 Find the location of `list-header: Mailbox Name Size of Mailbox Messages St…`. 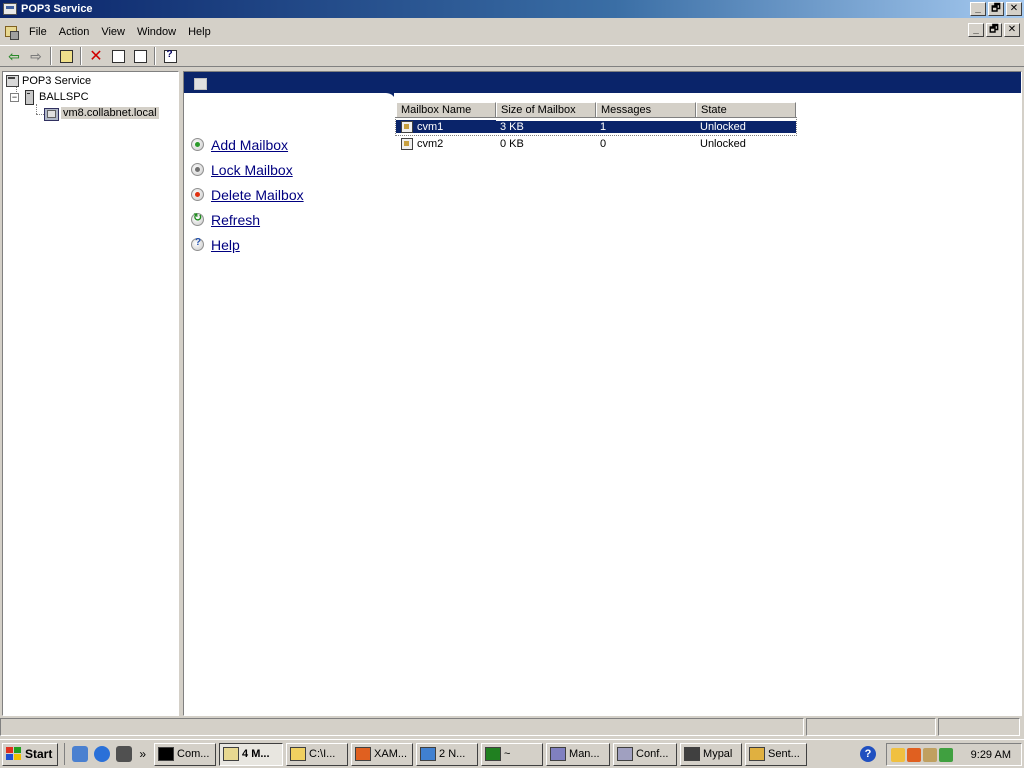

list-header: Mailbox Name Size of Mailbox Messages St… is located at coordinates (696, 110).